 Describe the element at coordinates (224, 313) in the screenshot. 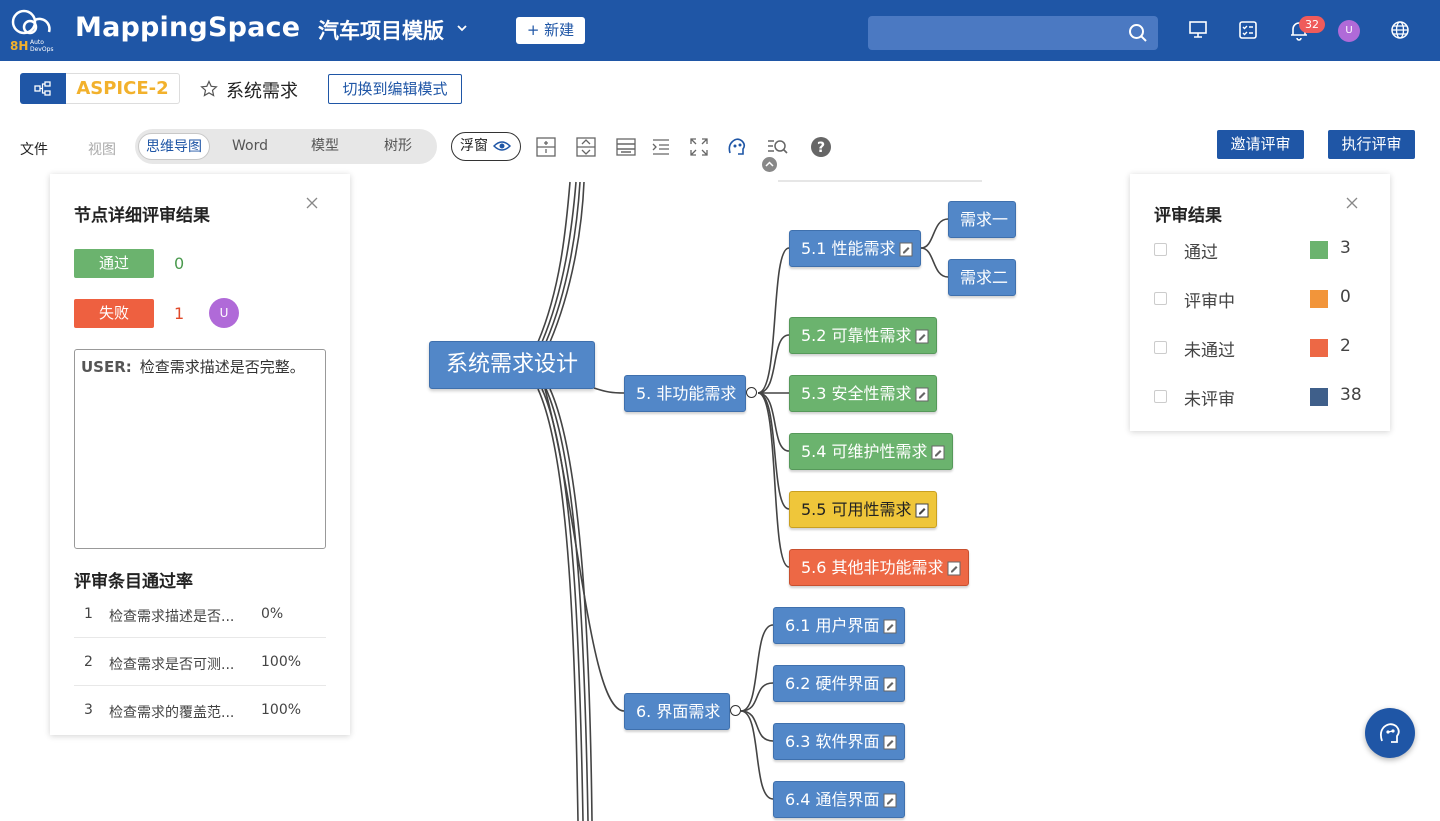

I see `reviewer-avatar: U` at that location.